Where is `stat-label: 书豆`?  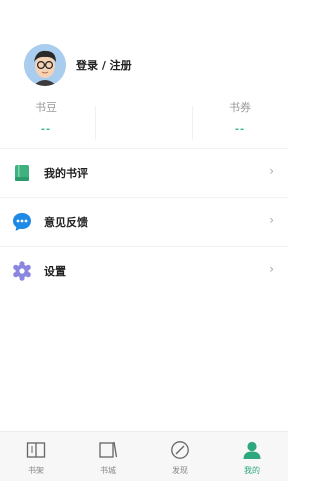
stat-label: 书豆 is located at coordinates (46, 107).